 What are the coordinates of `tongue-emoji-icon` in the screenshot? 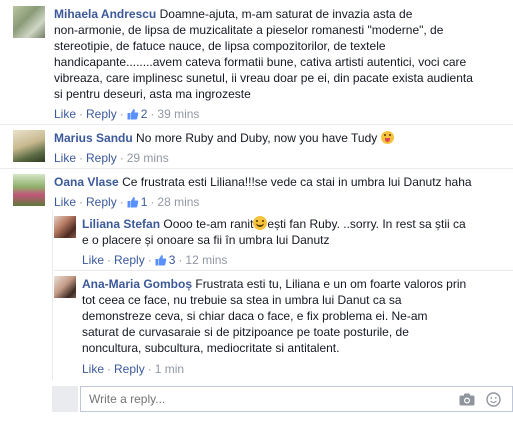 It's located at (387, 137).